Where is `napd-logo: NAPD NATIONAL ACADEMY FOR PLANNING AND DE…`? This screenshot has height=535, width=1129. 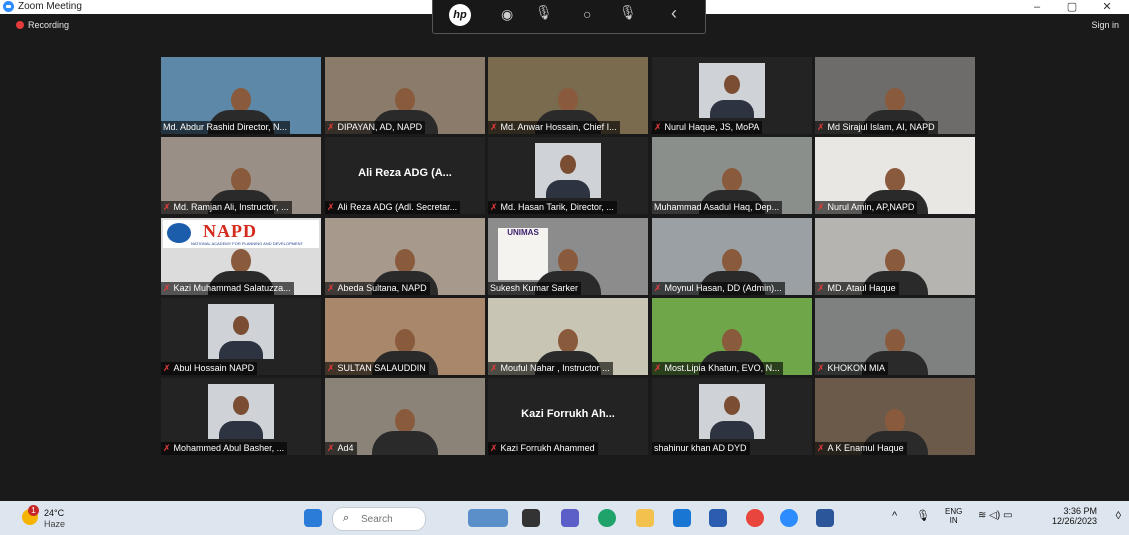
napd-logo: NAPD NATIONAL ACADEMY FOR PLANNING AND DE… is located at coordinates (241, 234).